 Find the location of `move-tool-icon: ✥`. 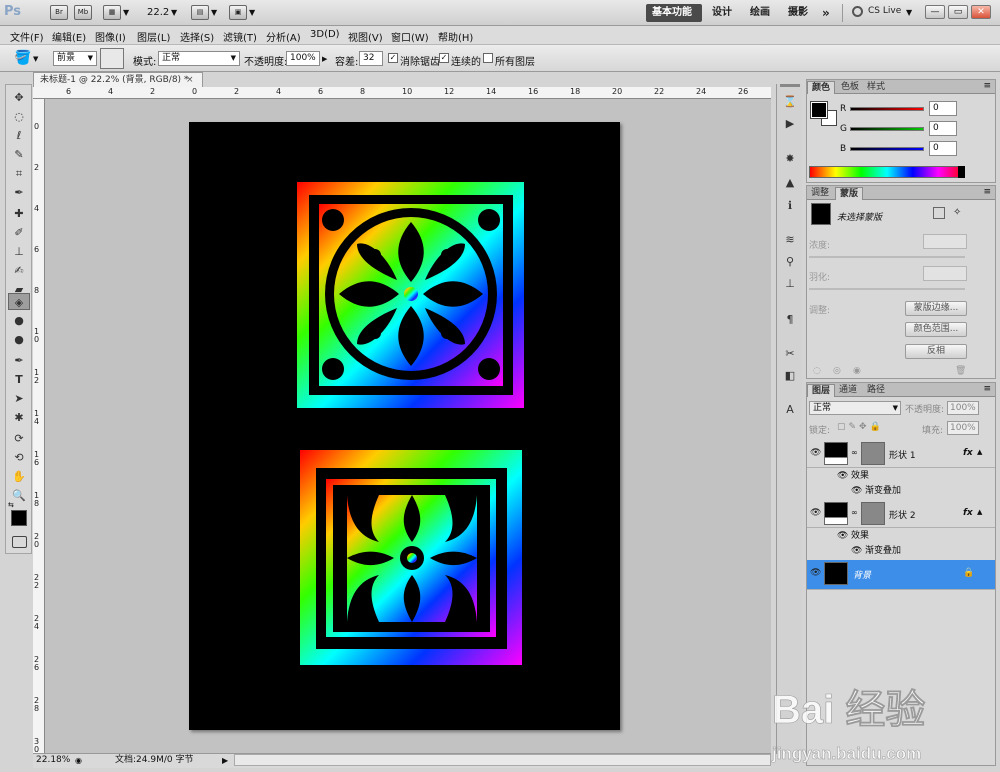

move-tool-icon: ✥ is located at coordinates (19, 97).